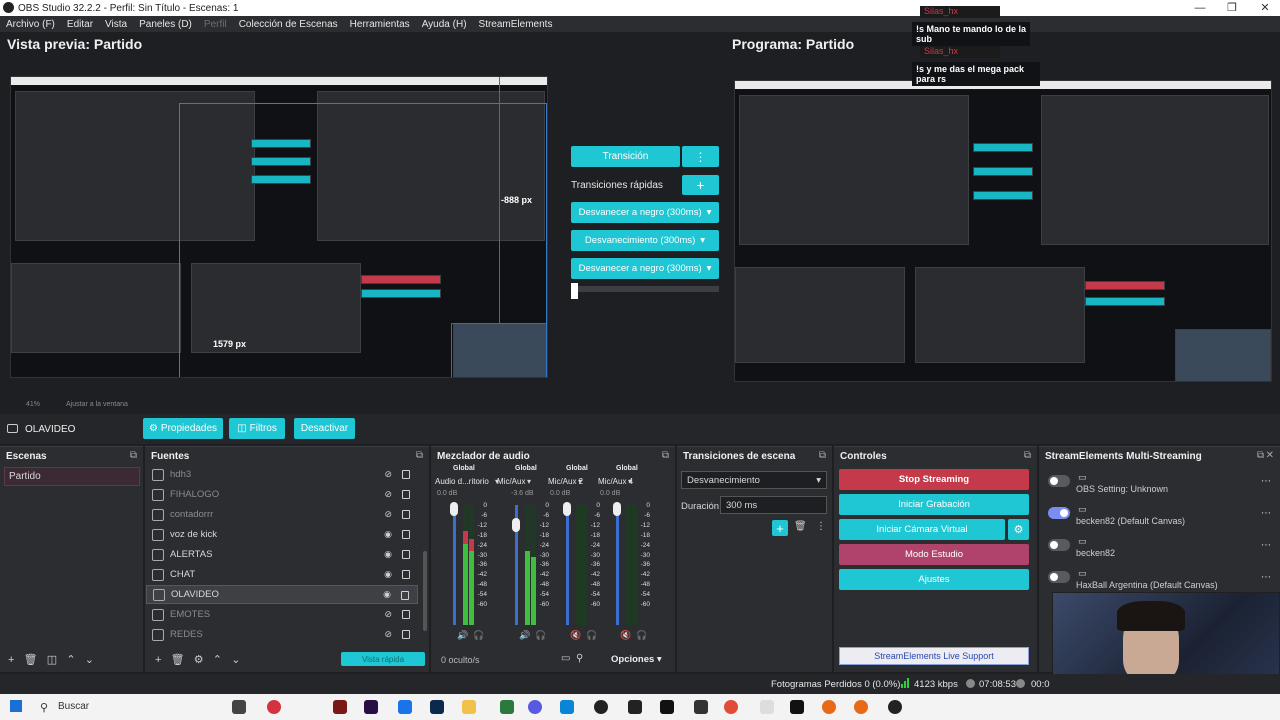 This screenshot has height=720, width=1280. What do you see at coordinates (731, 707) in the screenshot?
I see `chrome-icon` at bounding box center [731, 707].